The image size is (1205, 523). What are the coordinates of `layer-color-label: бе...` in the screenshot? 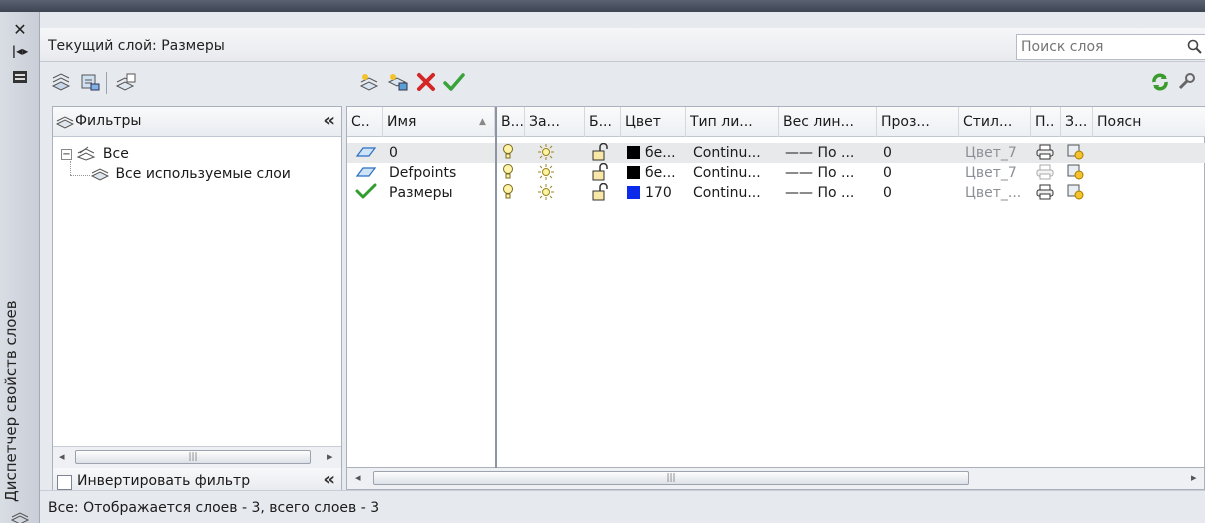 It's located at (660, 153).